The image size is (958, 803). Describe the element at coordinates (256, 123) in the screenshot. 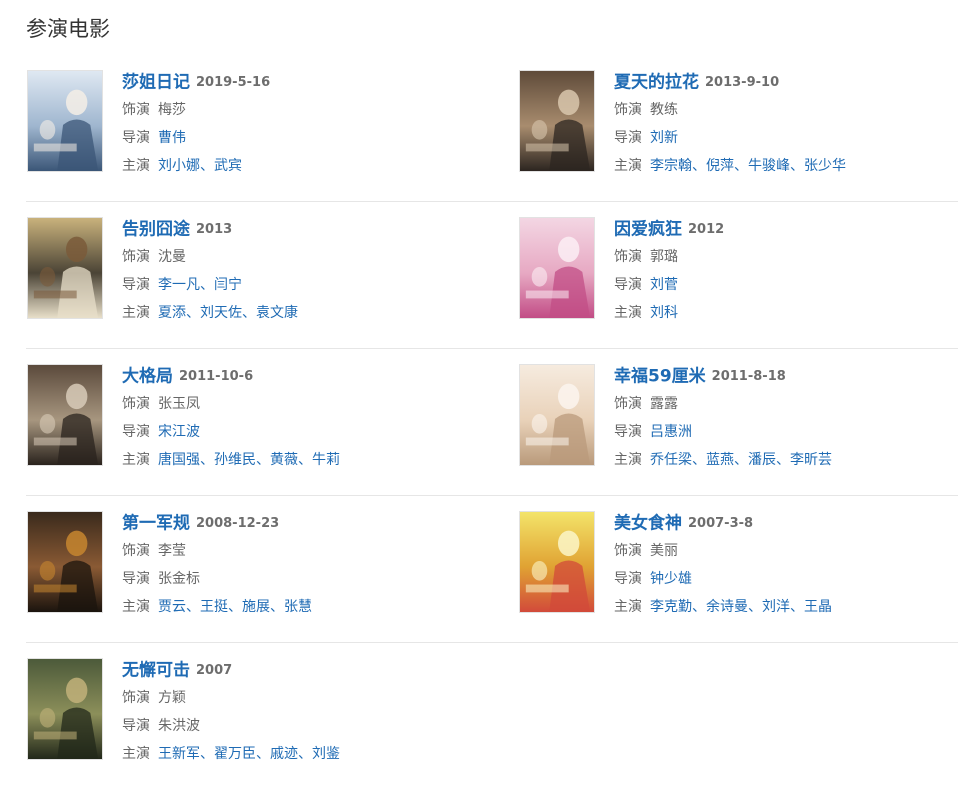

I see `film-item: 莎姐日记 2019-5-16 饰演 梅莎 导演 曹伟 主演 刘小娜、武宾` at that location.